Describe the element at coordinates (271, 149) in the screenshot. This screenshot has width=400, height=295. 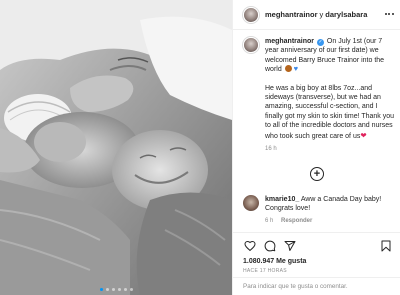
I see `caption-timestamp: 16 h` at that location.